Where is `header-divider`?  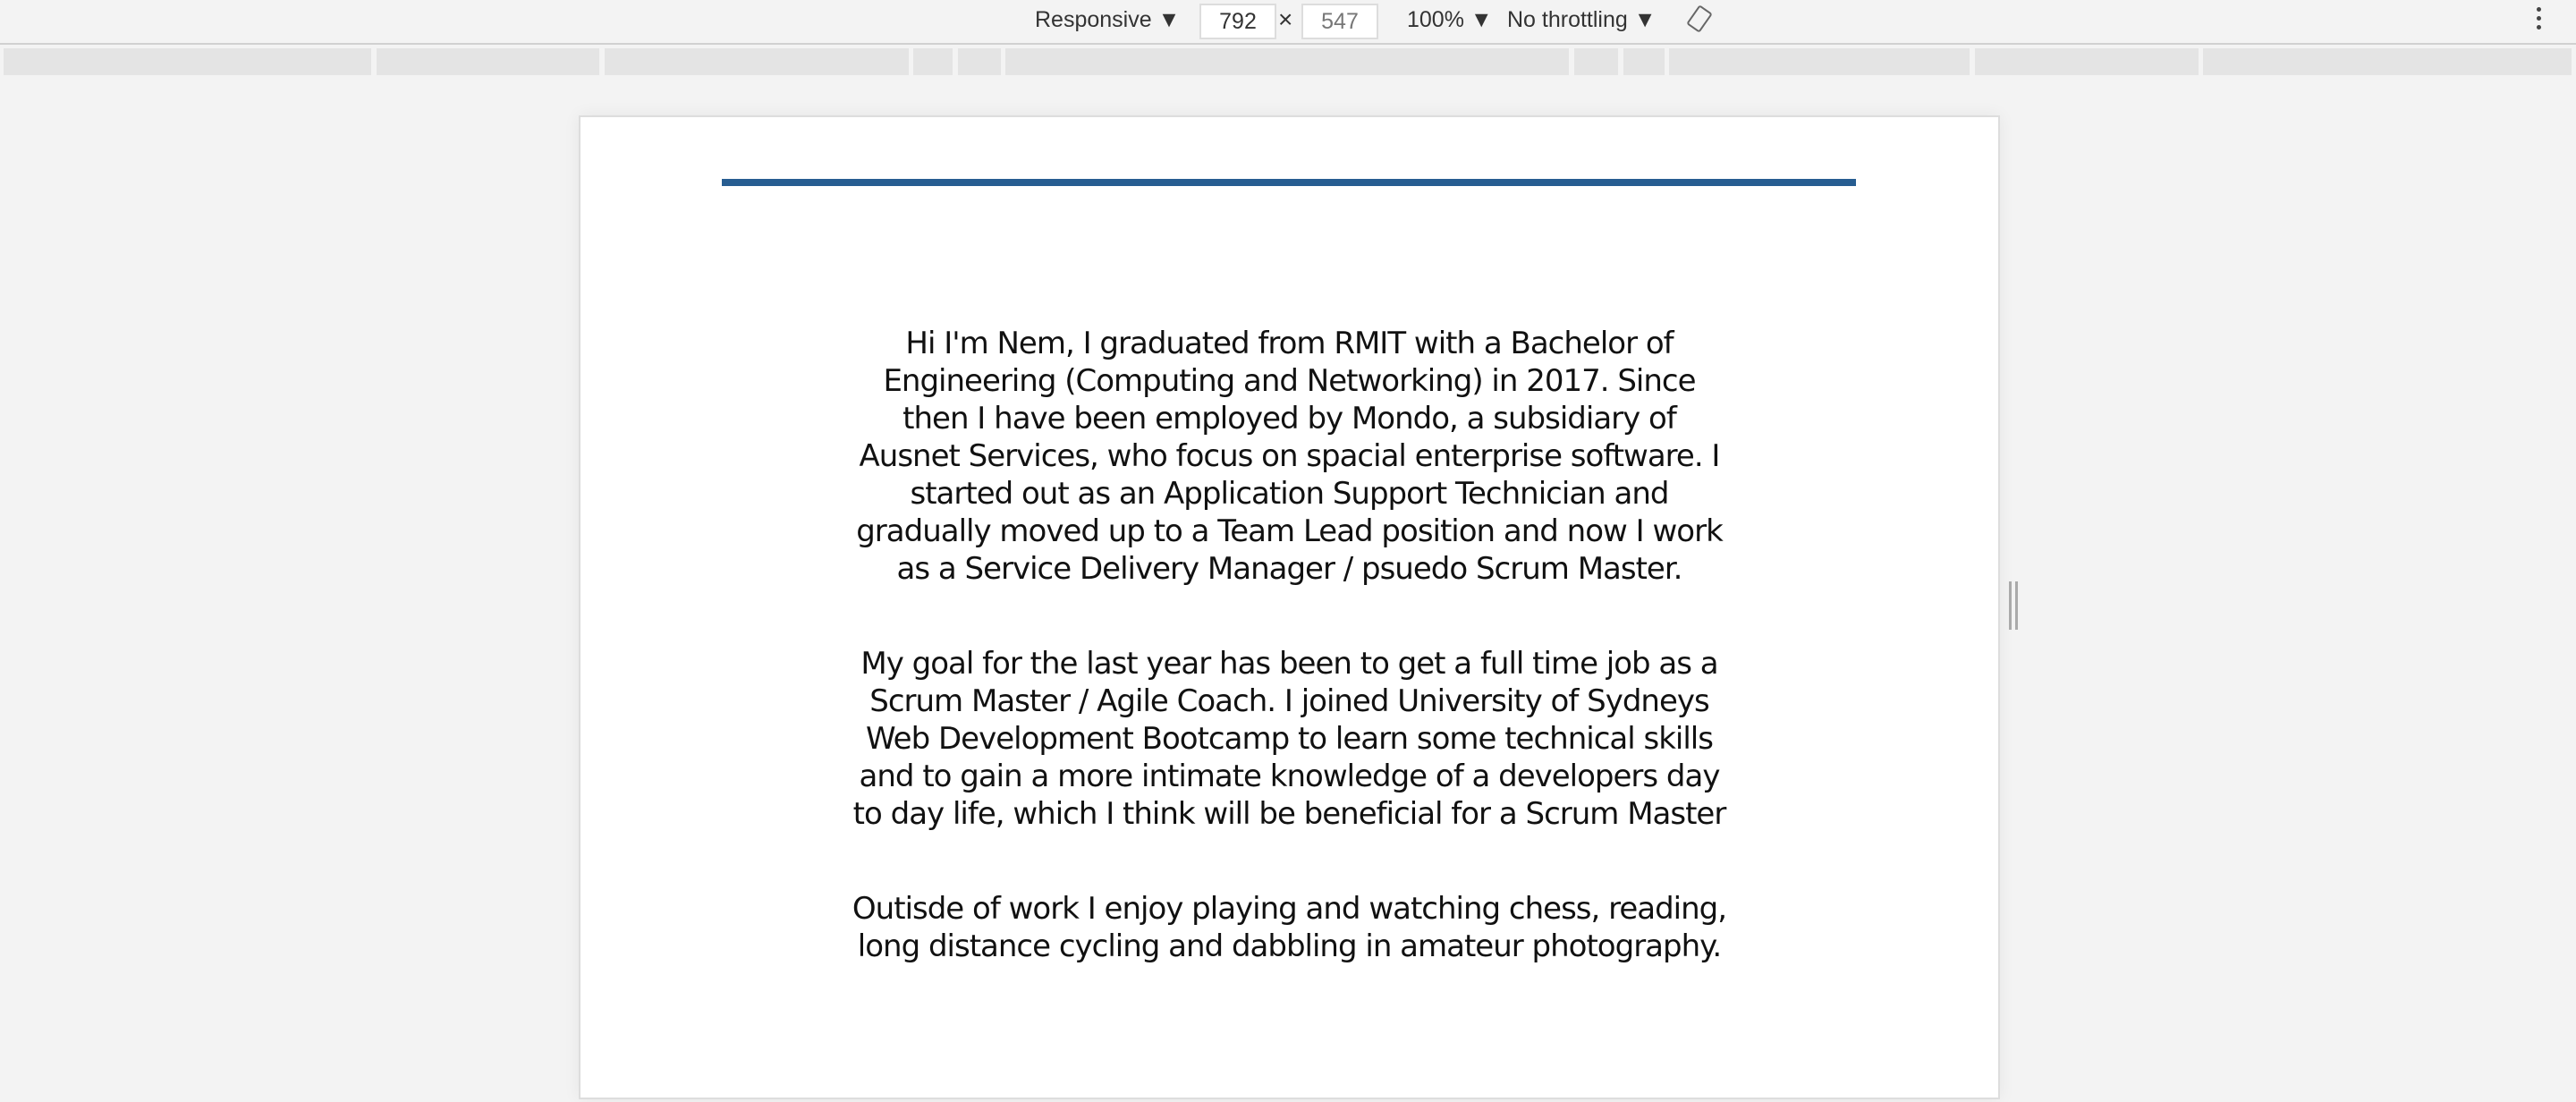
header-divider is located at coordinates (1289, 182).